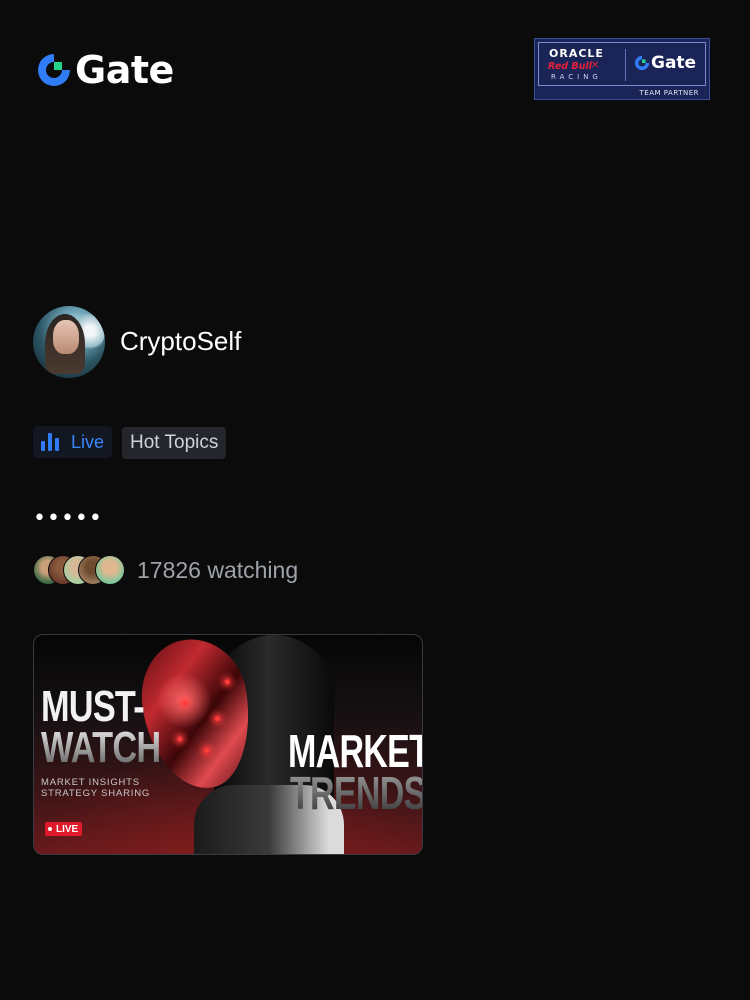  What do you see at coordinates (669, 93) in the screenshot?
I see `partner-caption: TEAM PARTNER` at bounding box center [669, 93].